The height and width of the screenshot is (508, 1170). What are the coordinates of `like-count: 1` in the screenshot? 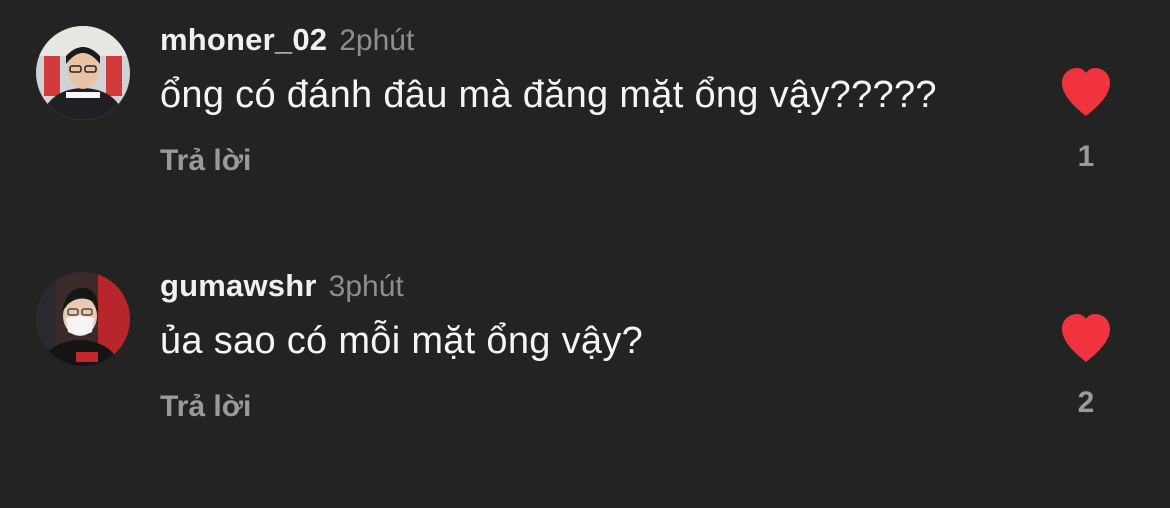 It's located at (1086, 156).